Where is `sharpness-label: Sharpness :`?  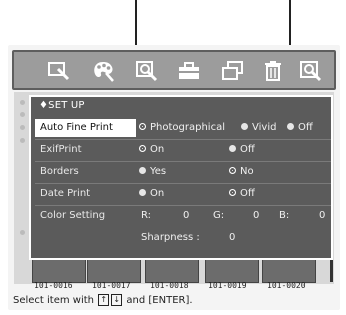
sharpness-label: Sharpness : is located at coordinates (170, 237).